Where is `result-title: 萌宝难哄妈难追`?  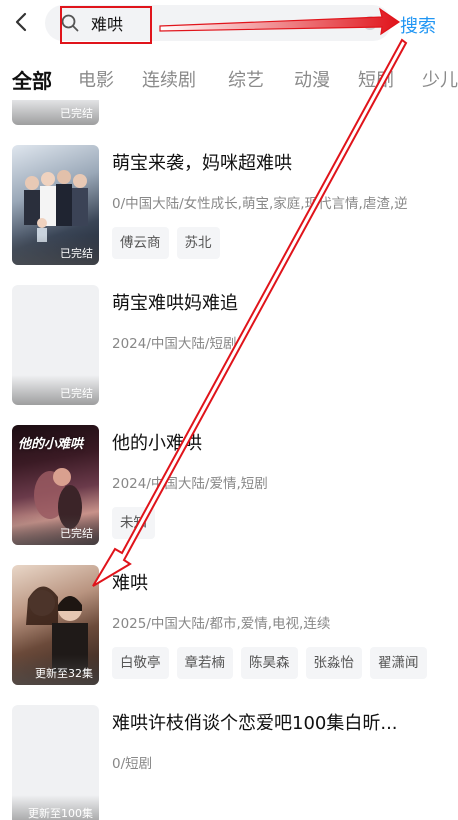 result-title: 萌宝难哄妈难追 is located at coordinates (175, 302).